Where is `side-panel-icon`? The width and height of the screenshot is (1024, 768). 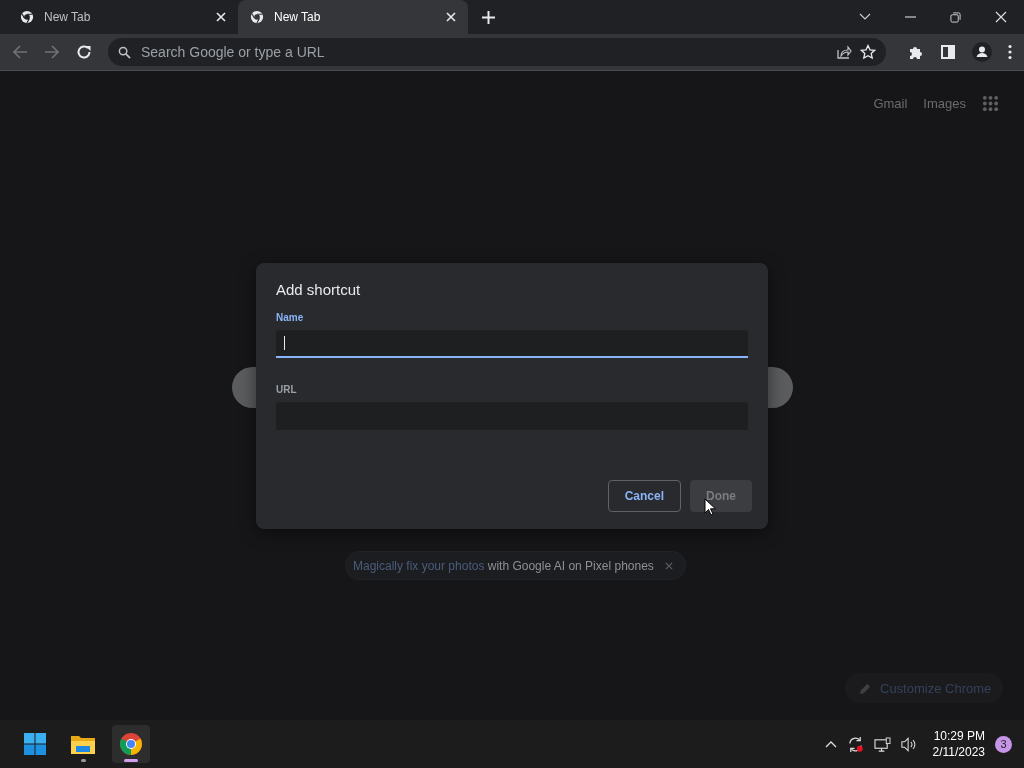
side-panel-icon is located at coordinates (948, 52).